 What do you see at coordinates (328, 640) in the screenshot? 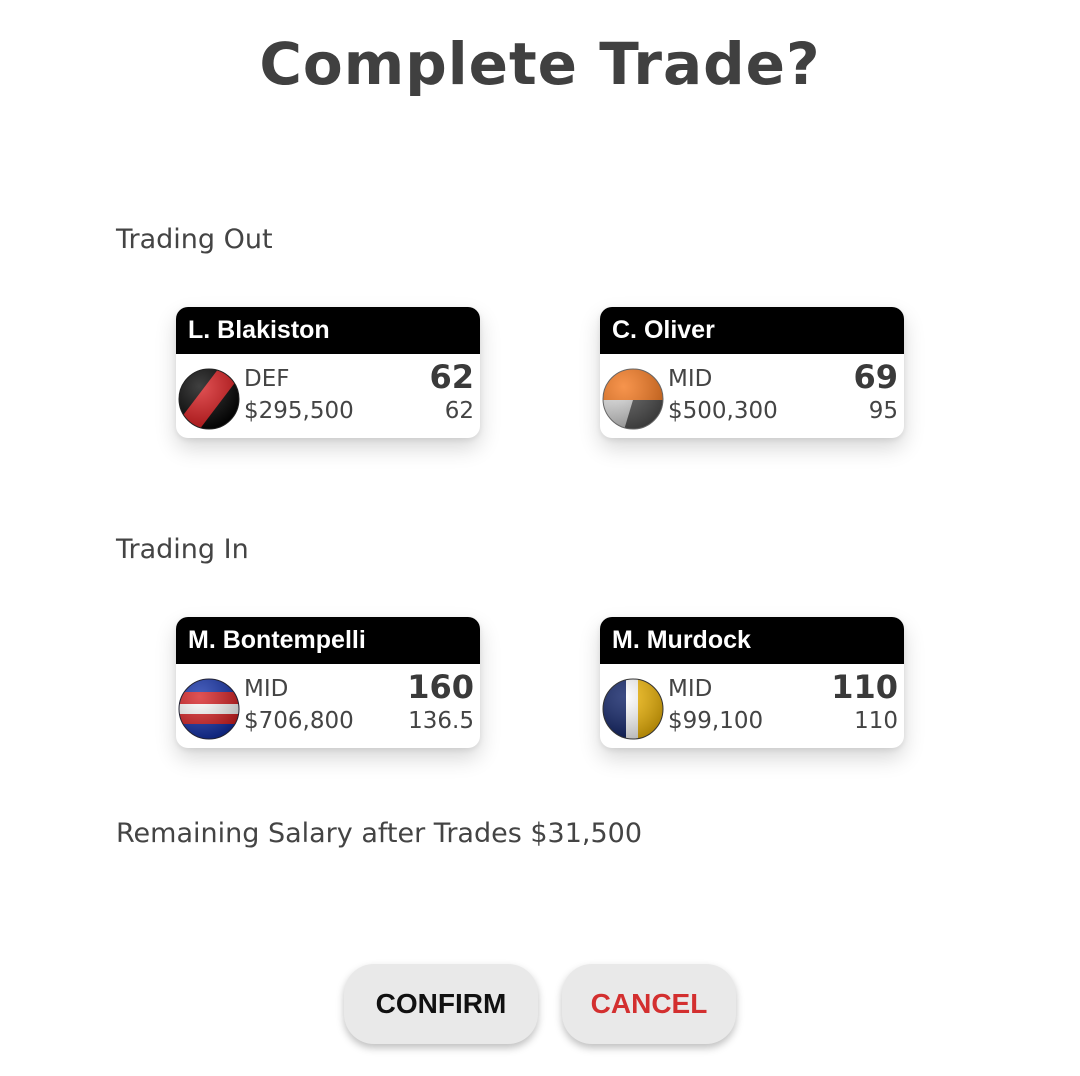
I see `player-name: M. Bontempelli` at bounding box center [328, 640].